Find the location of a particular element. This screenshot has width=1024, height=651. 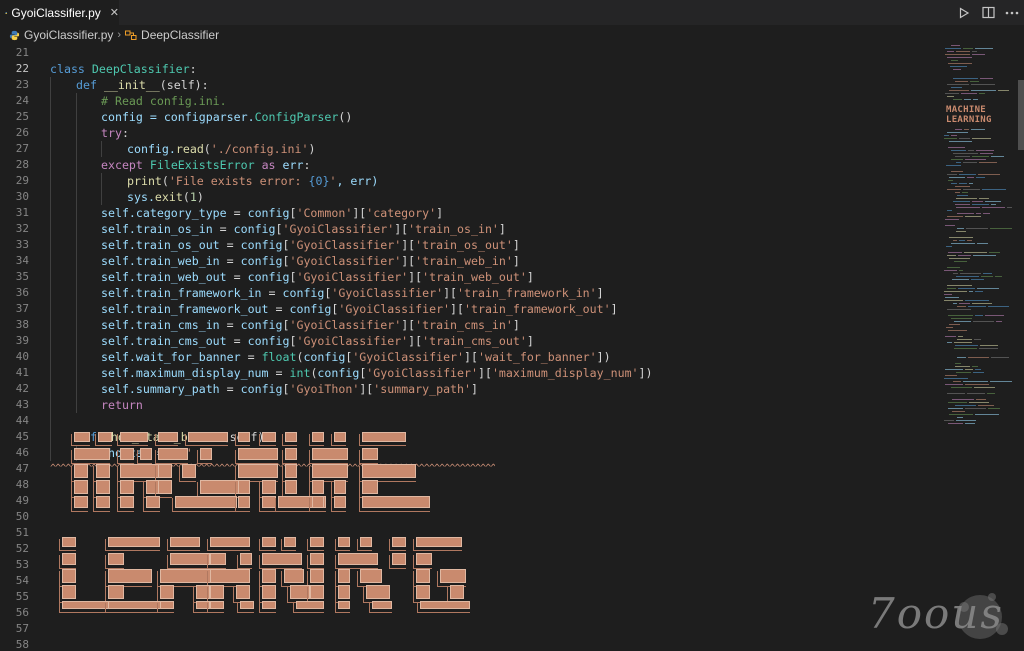

punct: ( is located at coordinates (207, 149).